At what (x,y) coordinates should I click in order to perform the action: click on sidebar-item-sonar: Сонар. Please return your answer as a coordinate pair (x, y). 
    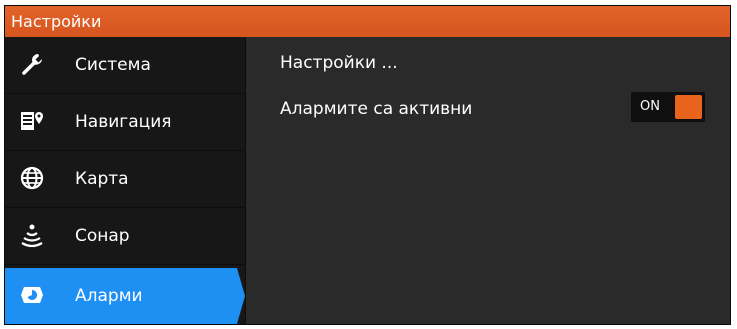
    Looking at the image, I should click on (125, 236).